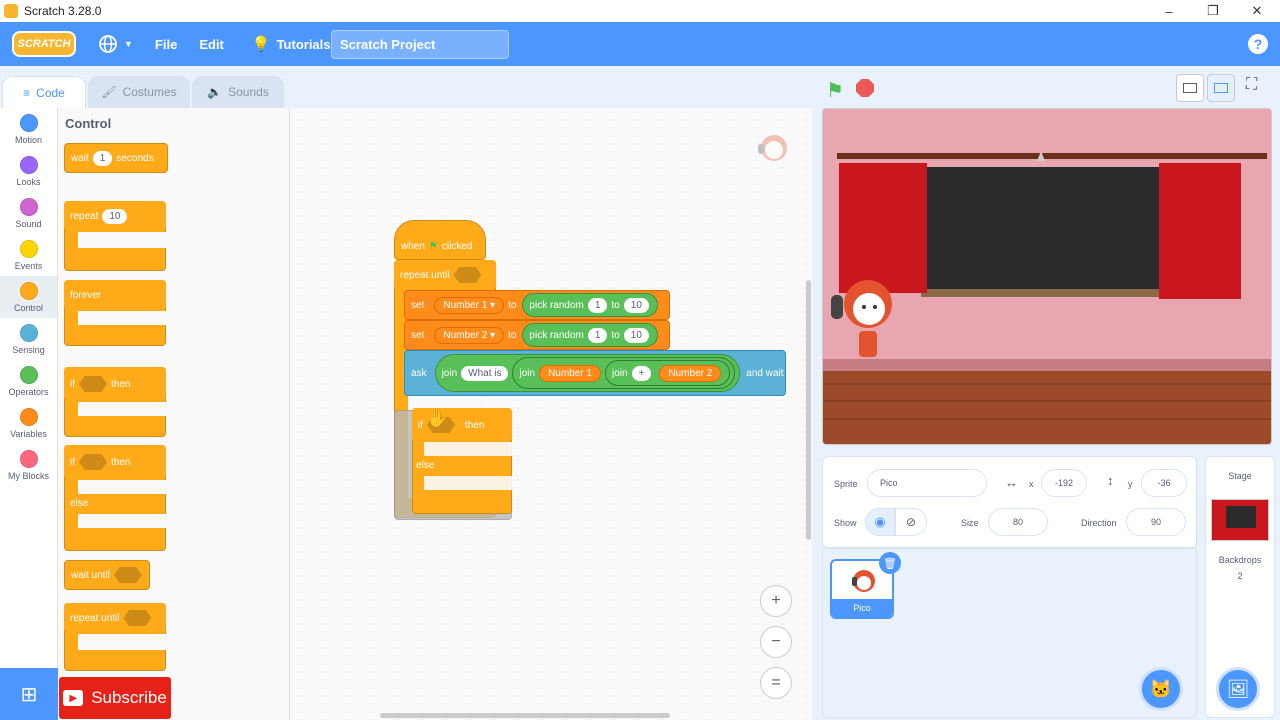  Describe the element at coordinates (1240, 476) in the screenshot. I see `stage-panel-title: Stage` at that location.